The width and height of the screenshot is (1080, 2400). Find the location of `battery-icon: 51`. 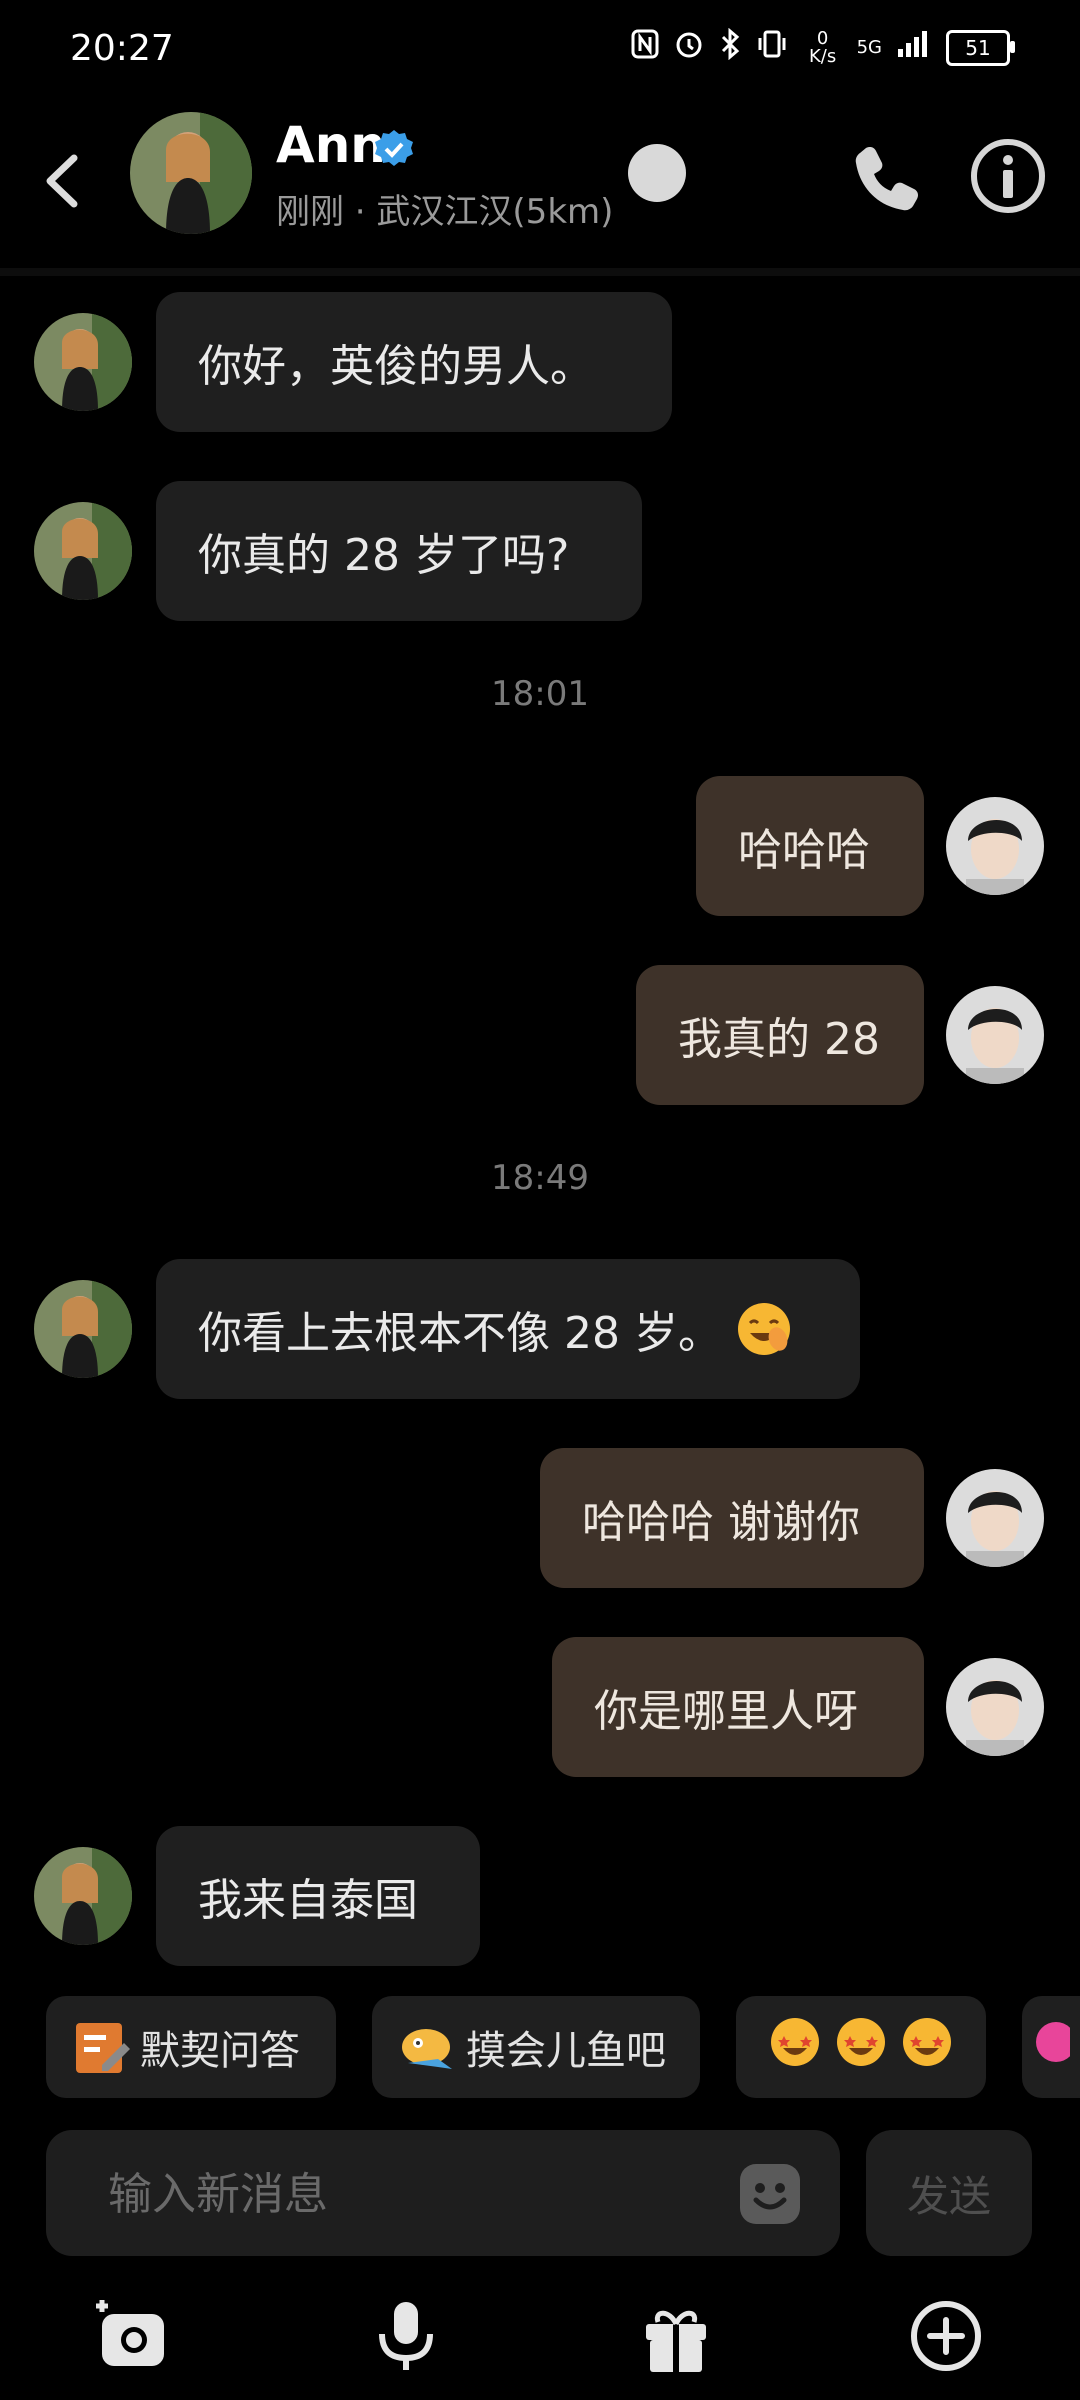

battery-icon: 51 is located at coordinates (980, 47).